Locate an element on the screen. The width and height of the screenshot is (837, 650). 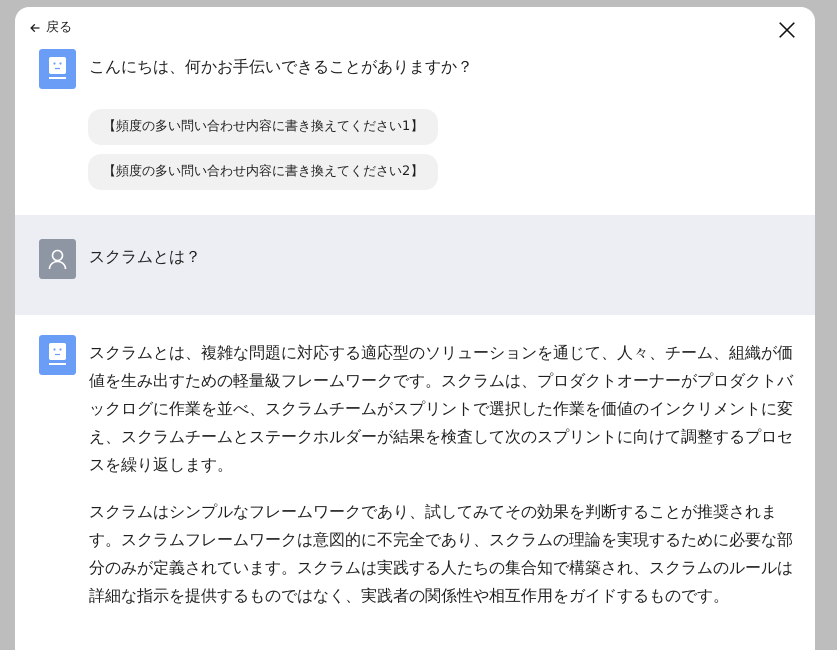
suggestion-button: 【頻度の多い問い合わせ内容に書き換えてください2】 is located at coordinates (263, 172).